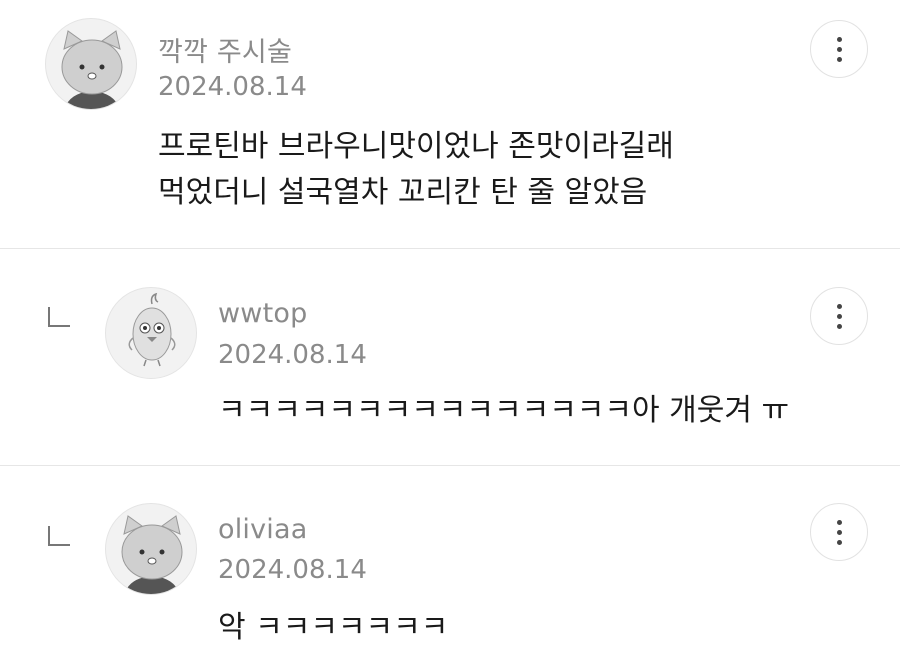  Describe the element at coordinates (403, 192) in the screenshot. I see `comment-text-line: 먹었더니 설국열차 꼬리칸 탄 줄 알았음` at that location.